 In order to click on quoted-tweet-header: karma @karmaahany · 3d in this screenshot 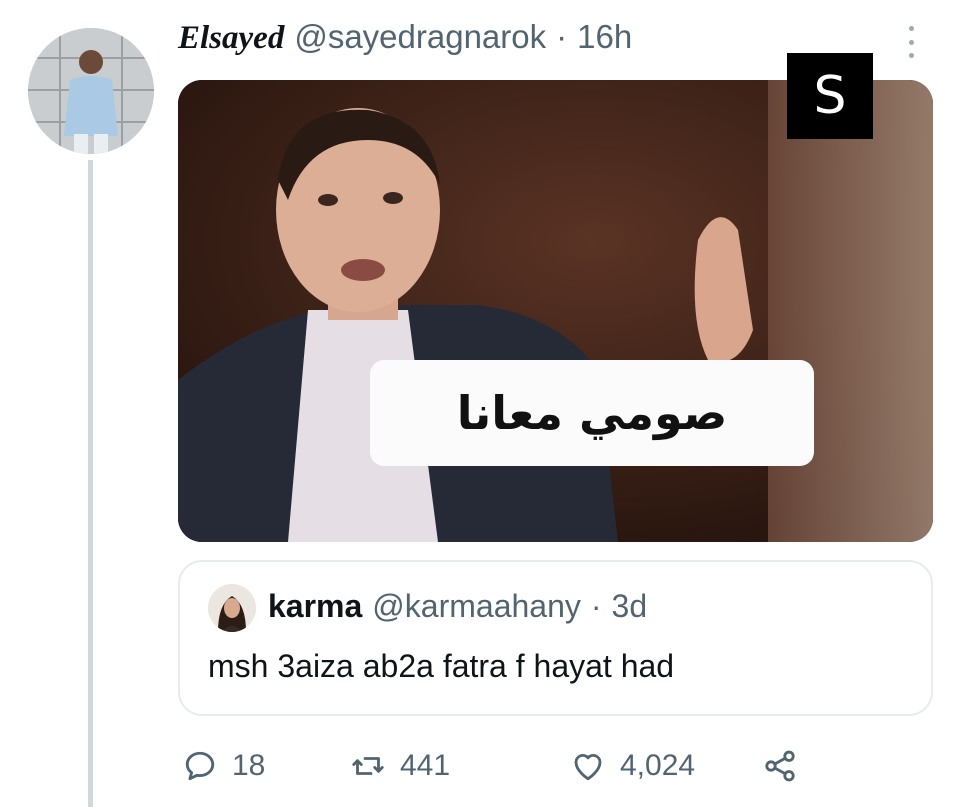, I will do `click(457, 606)`.